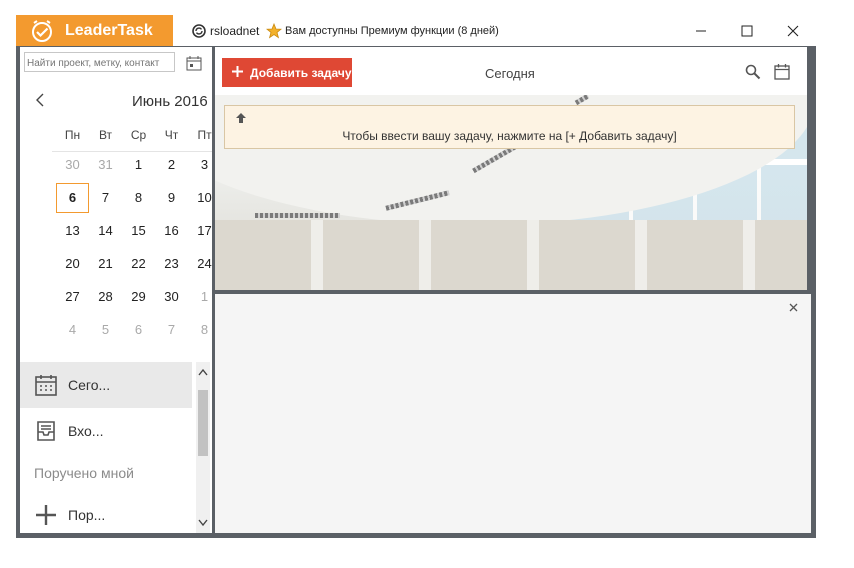  I want to click on calendar-day: 22, so click(138, 264).